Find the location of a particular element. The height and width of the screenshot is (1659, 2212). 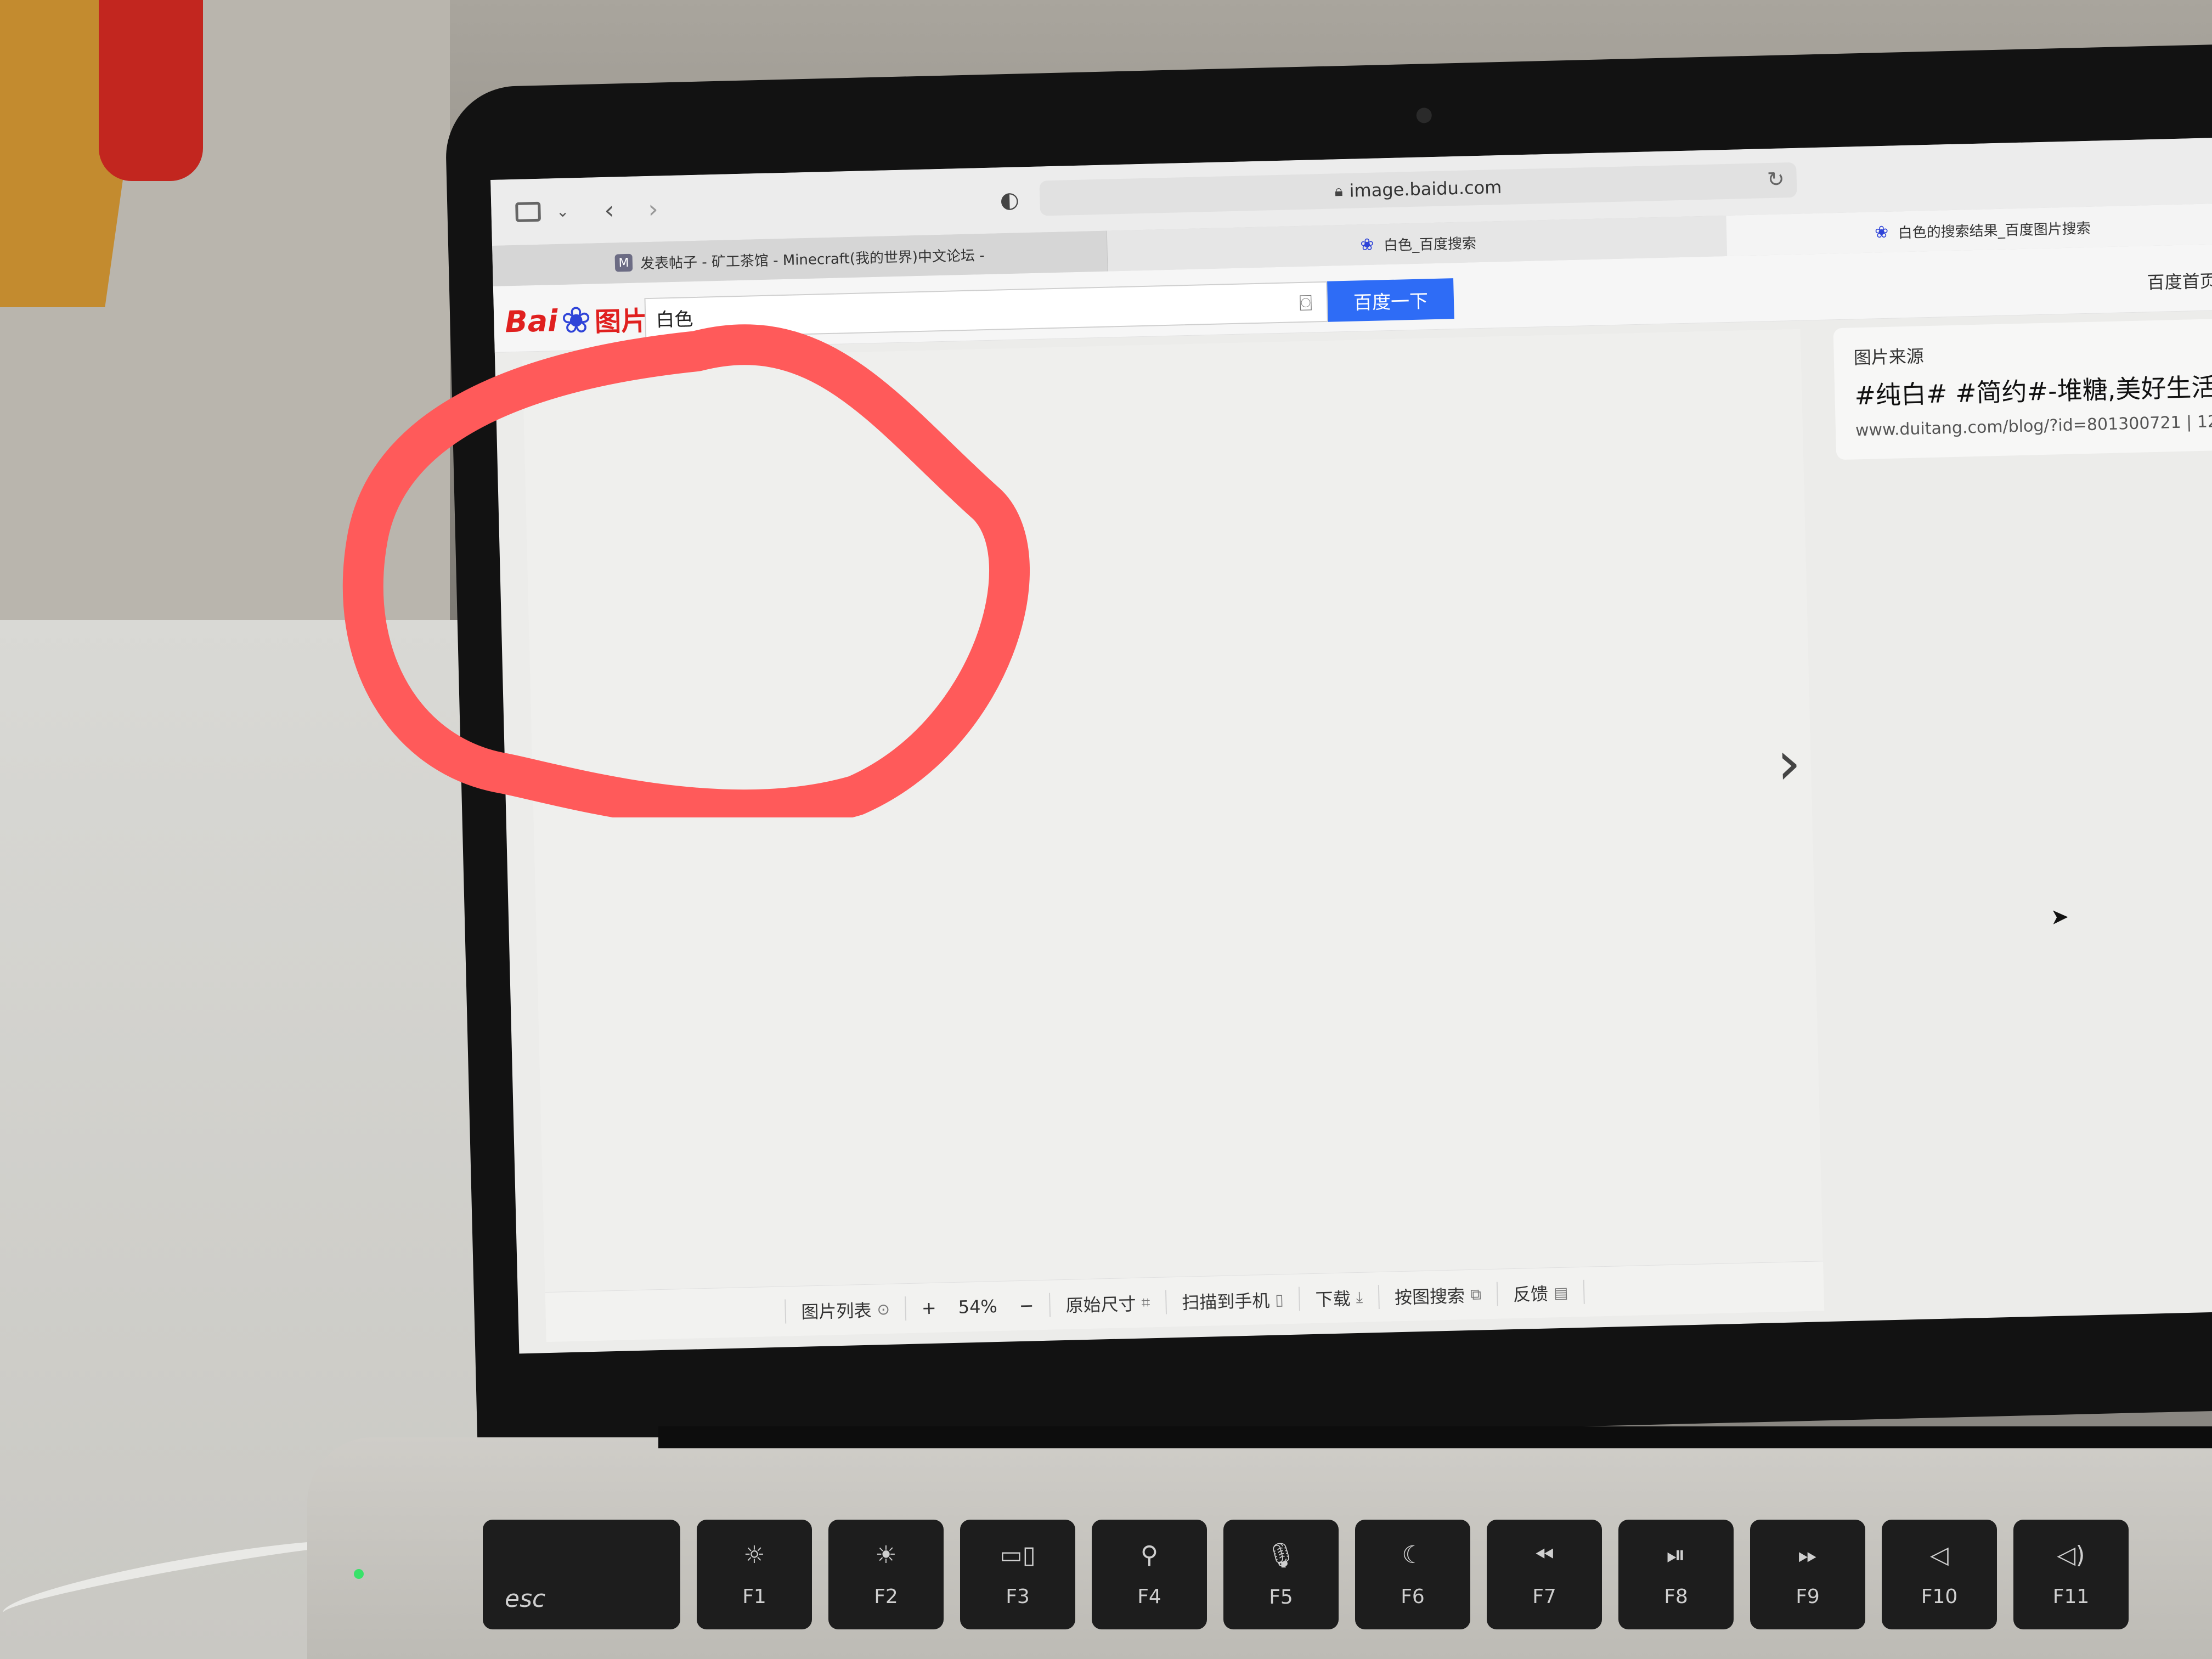

image-search-icon: ⧉ is located at coordinates (1476, 1294).